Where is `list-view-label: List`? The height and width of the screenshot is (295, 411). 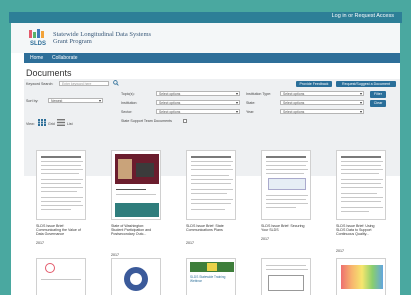 list-view-label: List is located at coordinates (70, 124).